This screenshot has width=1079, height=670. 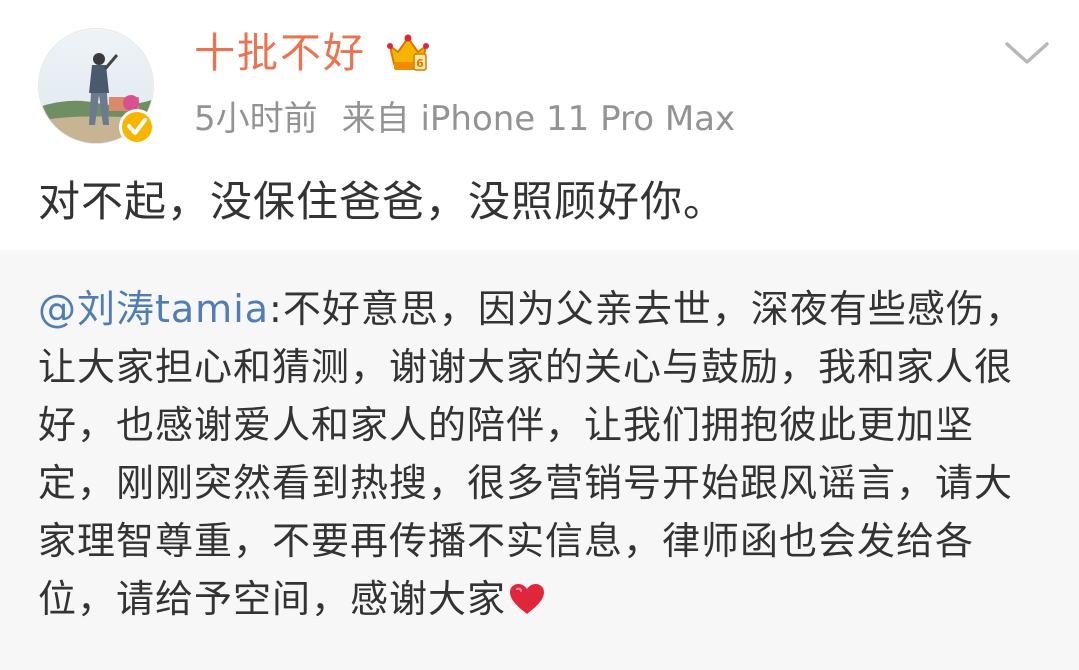 What do you see at coordinates (1027, 53) in the screenshot?
I see `chevron-down-icon` at bounding box center [1027, 53].